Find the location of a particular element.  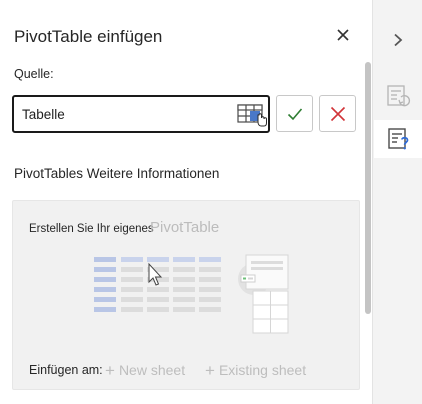

side-rail is located at coordinates (397, 202).